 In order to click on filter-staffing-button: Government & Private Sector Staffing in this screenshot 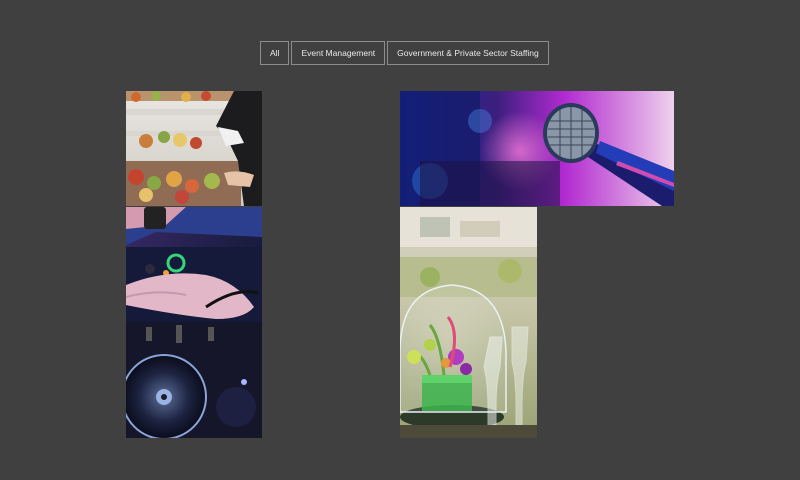, I will do `click(468, 53)`.